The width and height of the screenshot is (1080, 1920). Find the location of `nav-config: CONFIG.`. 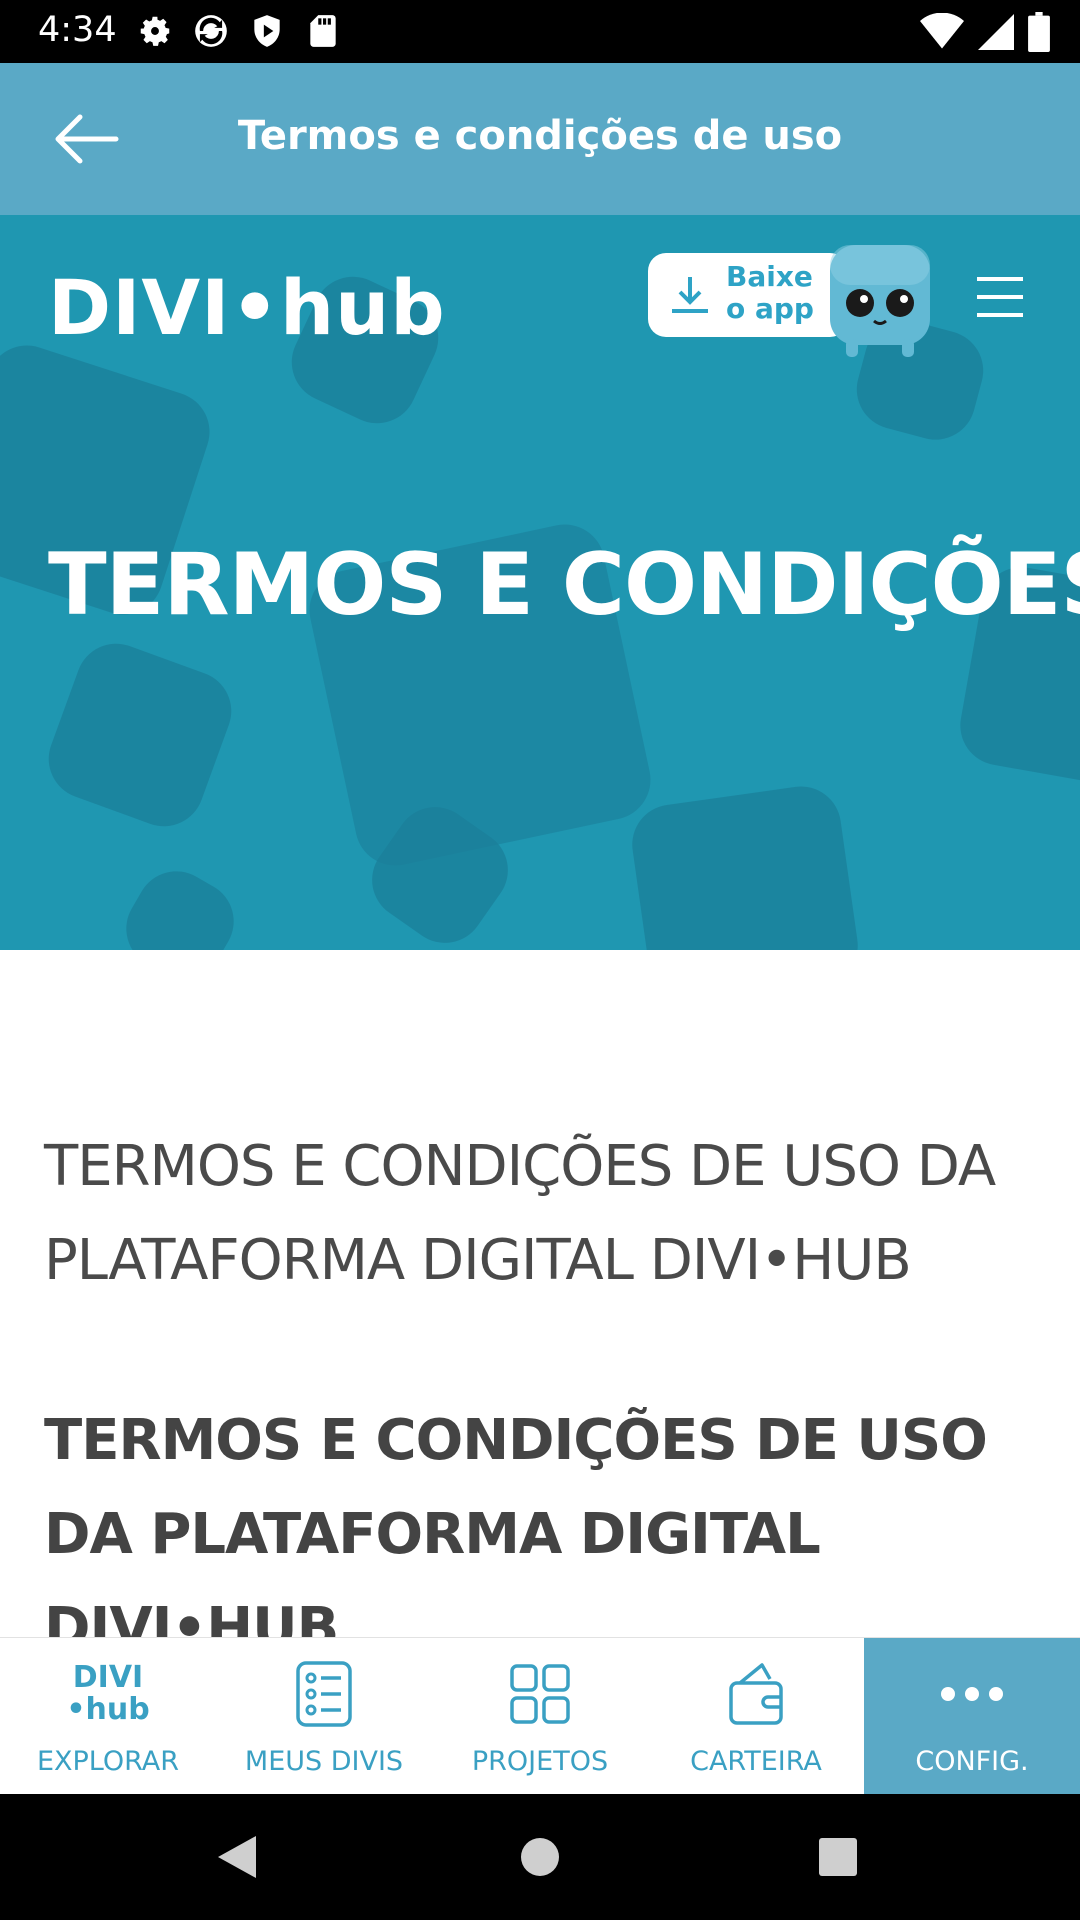

nav-config: CONFIG. is located at coordinates (972, 1716).